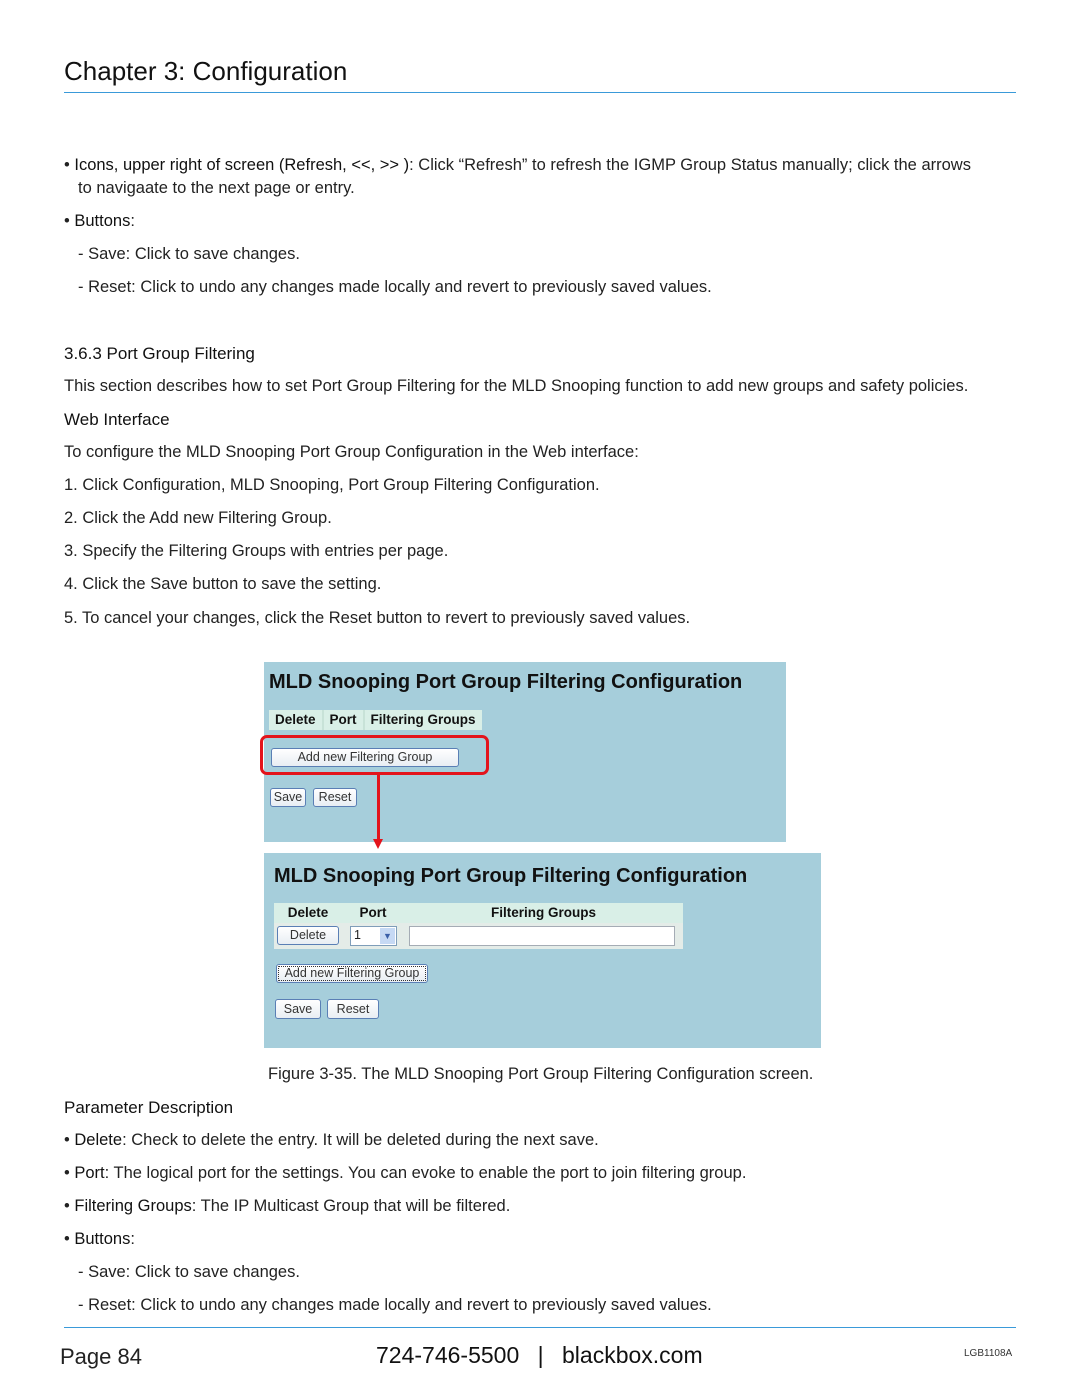 The image size is (1080, 1397). What do you see at coordinates (540, 92) in the screenshot?
I see `header-rule` at bounding box center [540, 92].